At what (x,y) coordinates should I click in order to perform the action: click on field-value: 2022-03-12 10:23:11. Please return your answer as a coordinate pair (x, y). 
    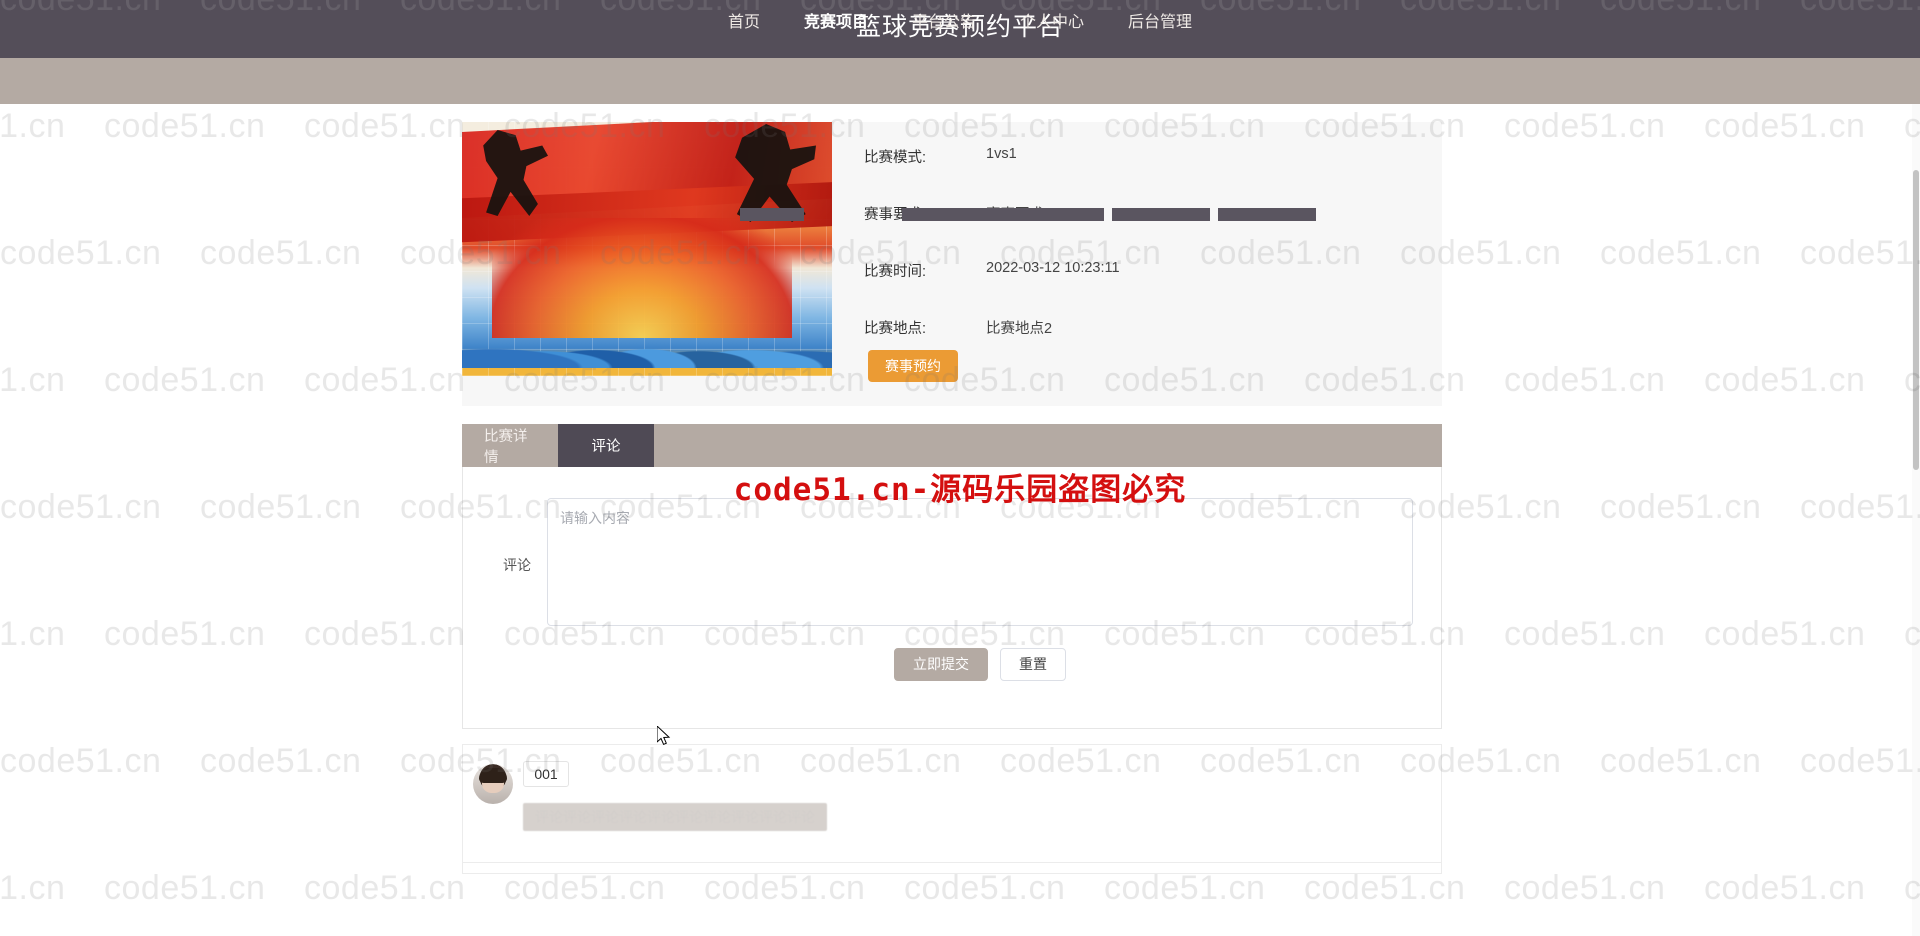
    Looking at the image, I should click on (1053, 268).